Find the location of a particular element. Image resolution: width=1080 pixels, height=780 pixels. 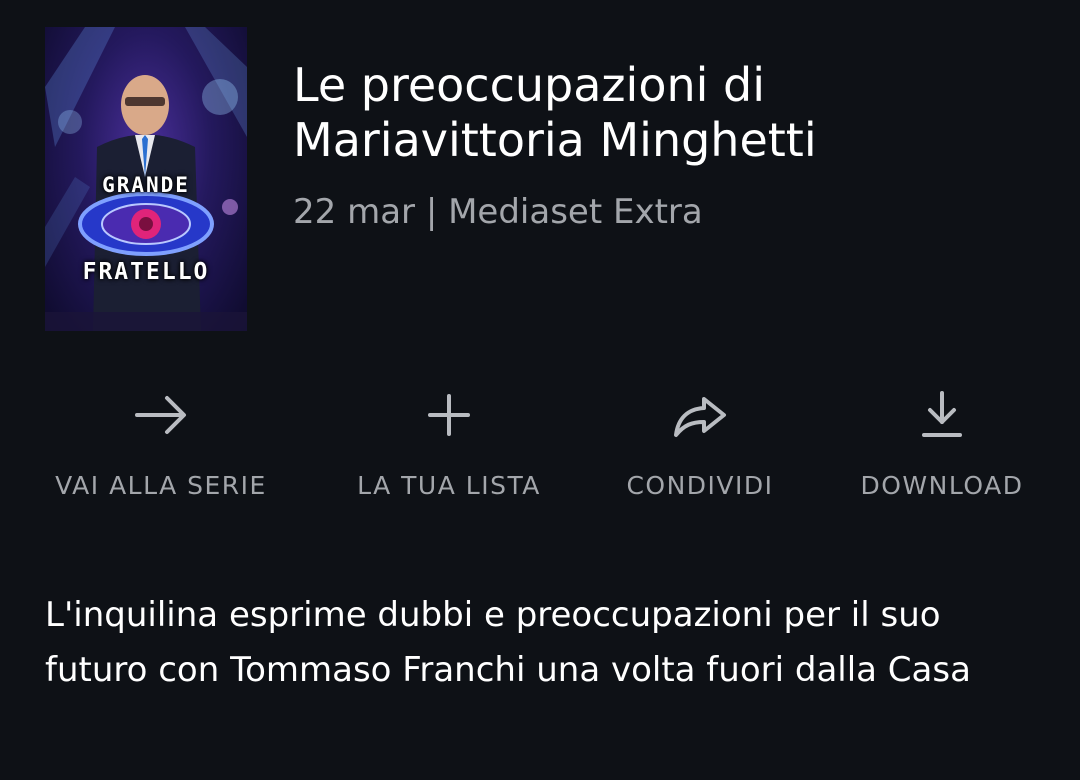

go-to-series-label: VAI ALLA SERIE is located at coordinates (161, 485).